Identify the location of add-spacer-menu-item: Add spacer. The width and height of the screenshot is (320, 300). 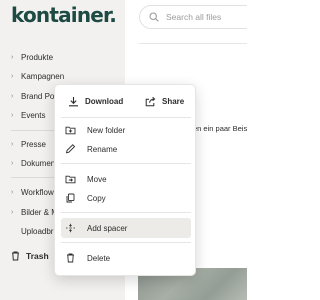
(126, 228).